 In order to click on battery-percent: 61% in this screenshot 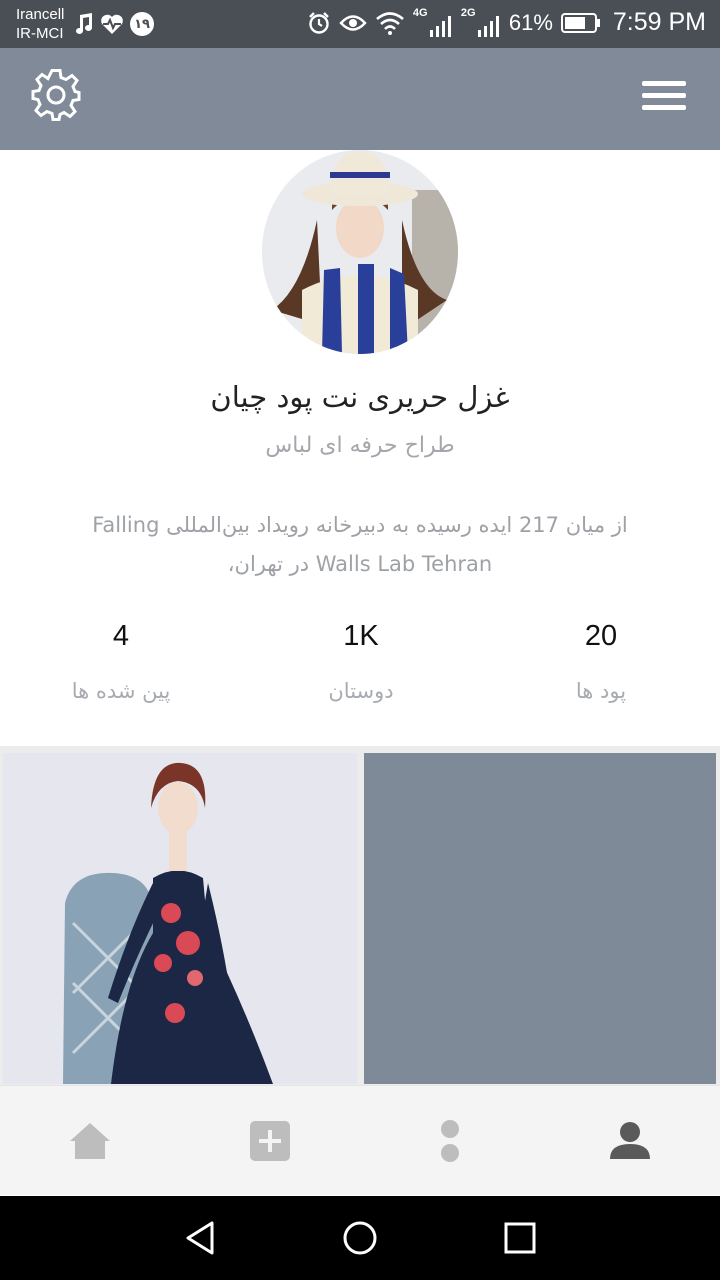, I will do `click(530, 22)`.